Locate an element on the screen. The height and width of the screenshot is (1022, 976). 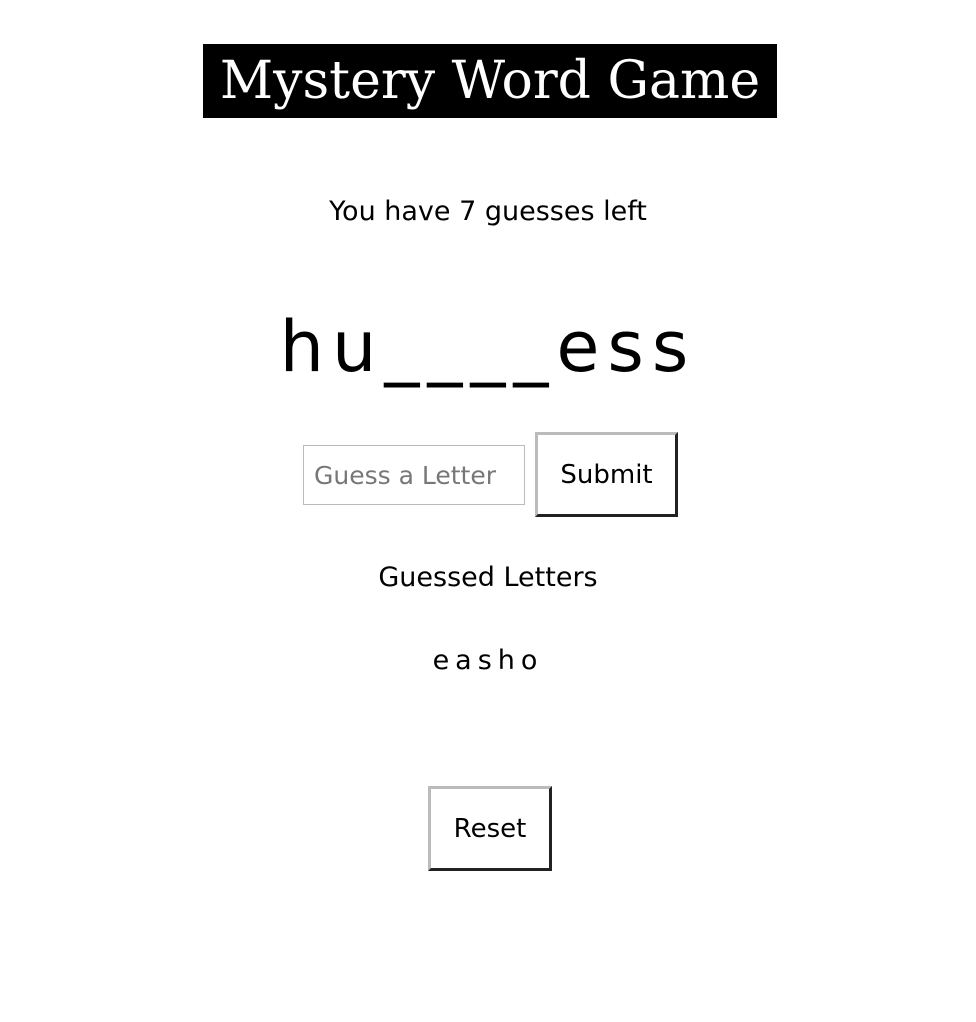
guess-letter-input is located at coordinates (414, 475).